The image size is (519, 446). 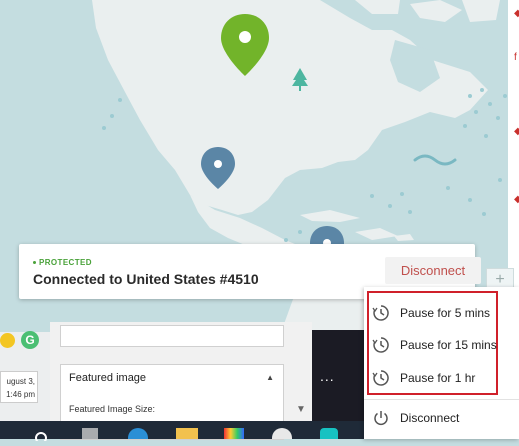 I want to click on disconnect-button: Disconnect, so click(x=433, y=270).